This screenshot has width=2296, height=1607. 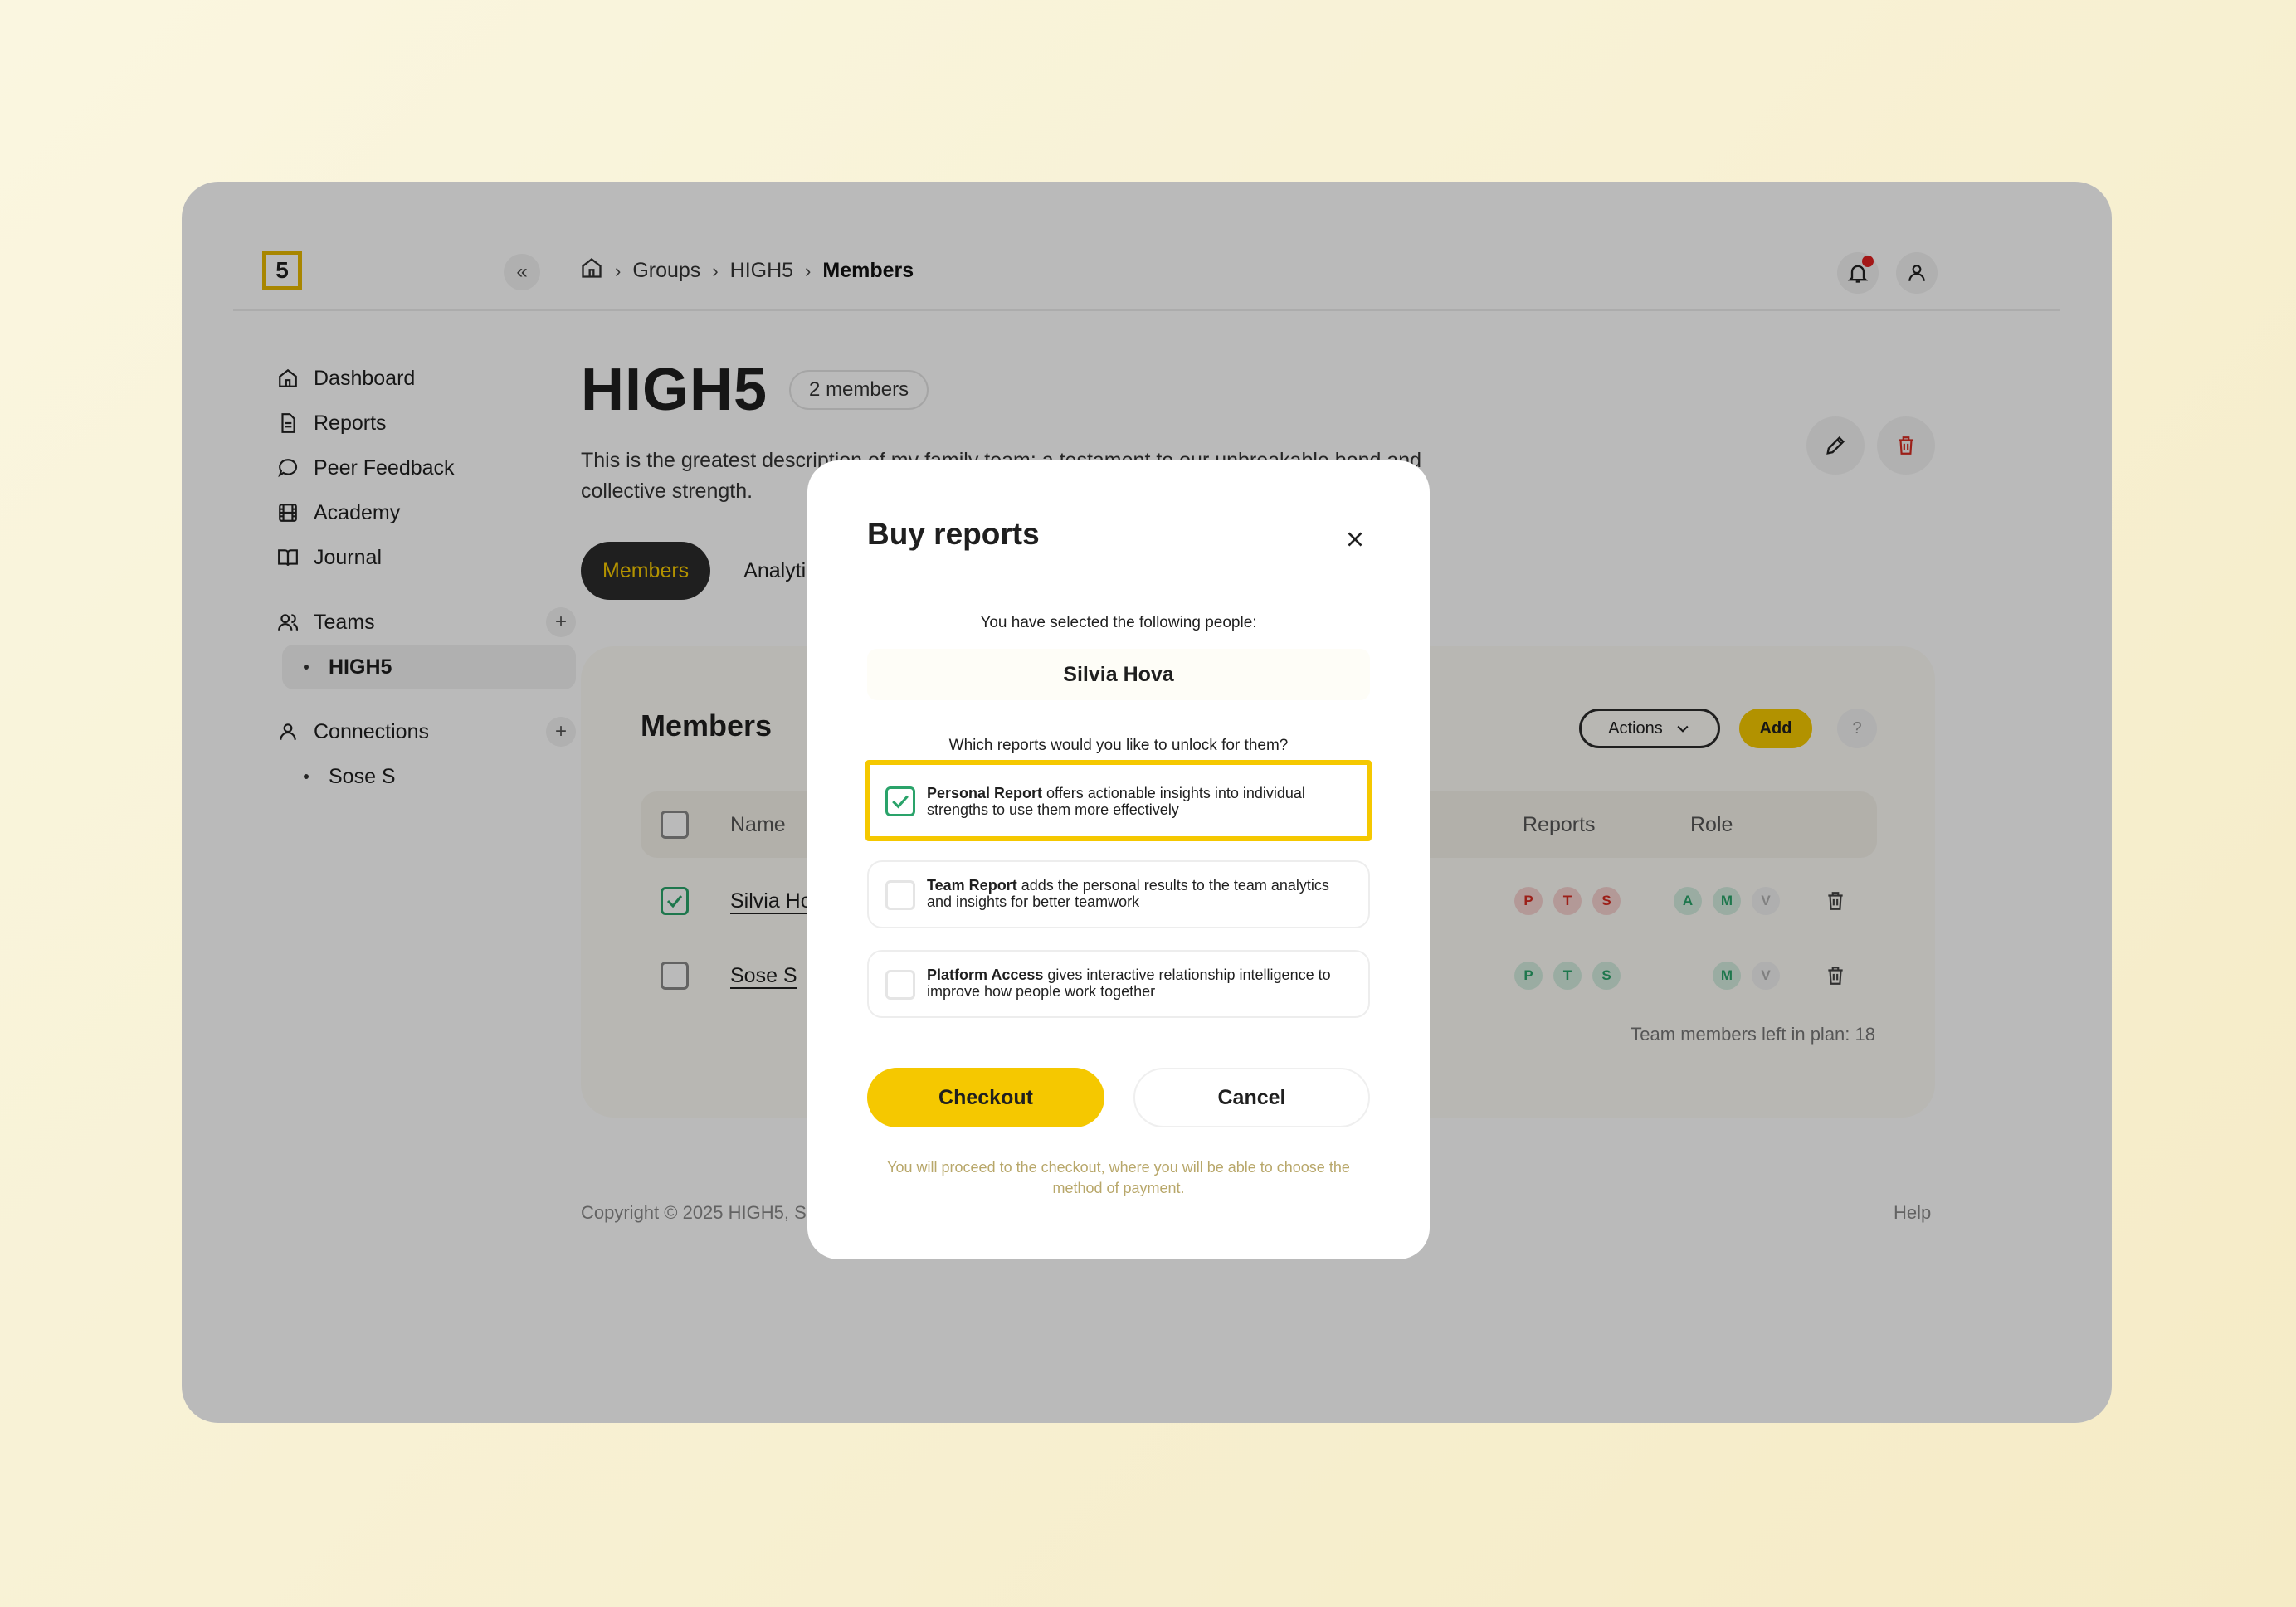 I want to click on check-icon, so click(x=901, y=802).